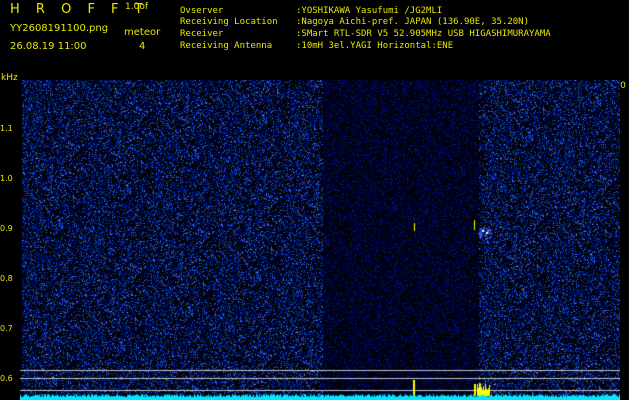  I want to click on location-label: Receiving Location, so click(229, 22).